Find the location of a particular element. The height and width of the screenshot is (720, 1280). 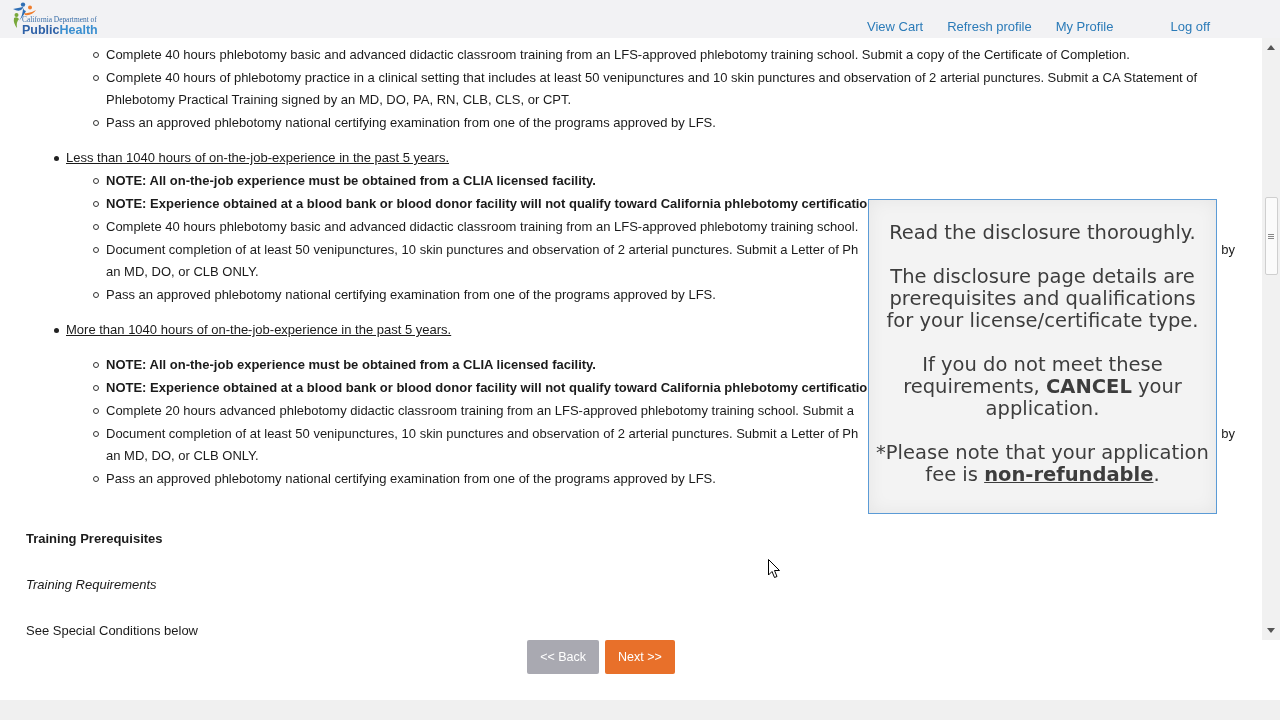

list-item-text: Complete 20 hours advanced phlebotomy didactic classroom training from an LFS-approved phlebotomy training school. Submit a is located at coordinates (480, 411).